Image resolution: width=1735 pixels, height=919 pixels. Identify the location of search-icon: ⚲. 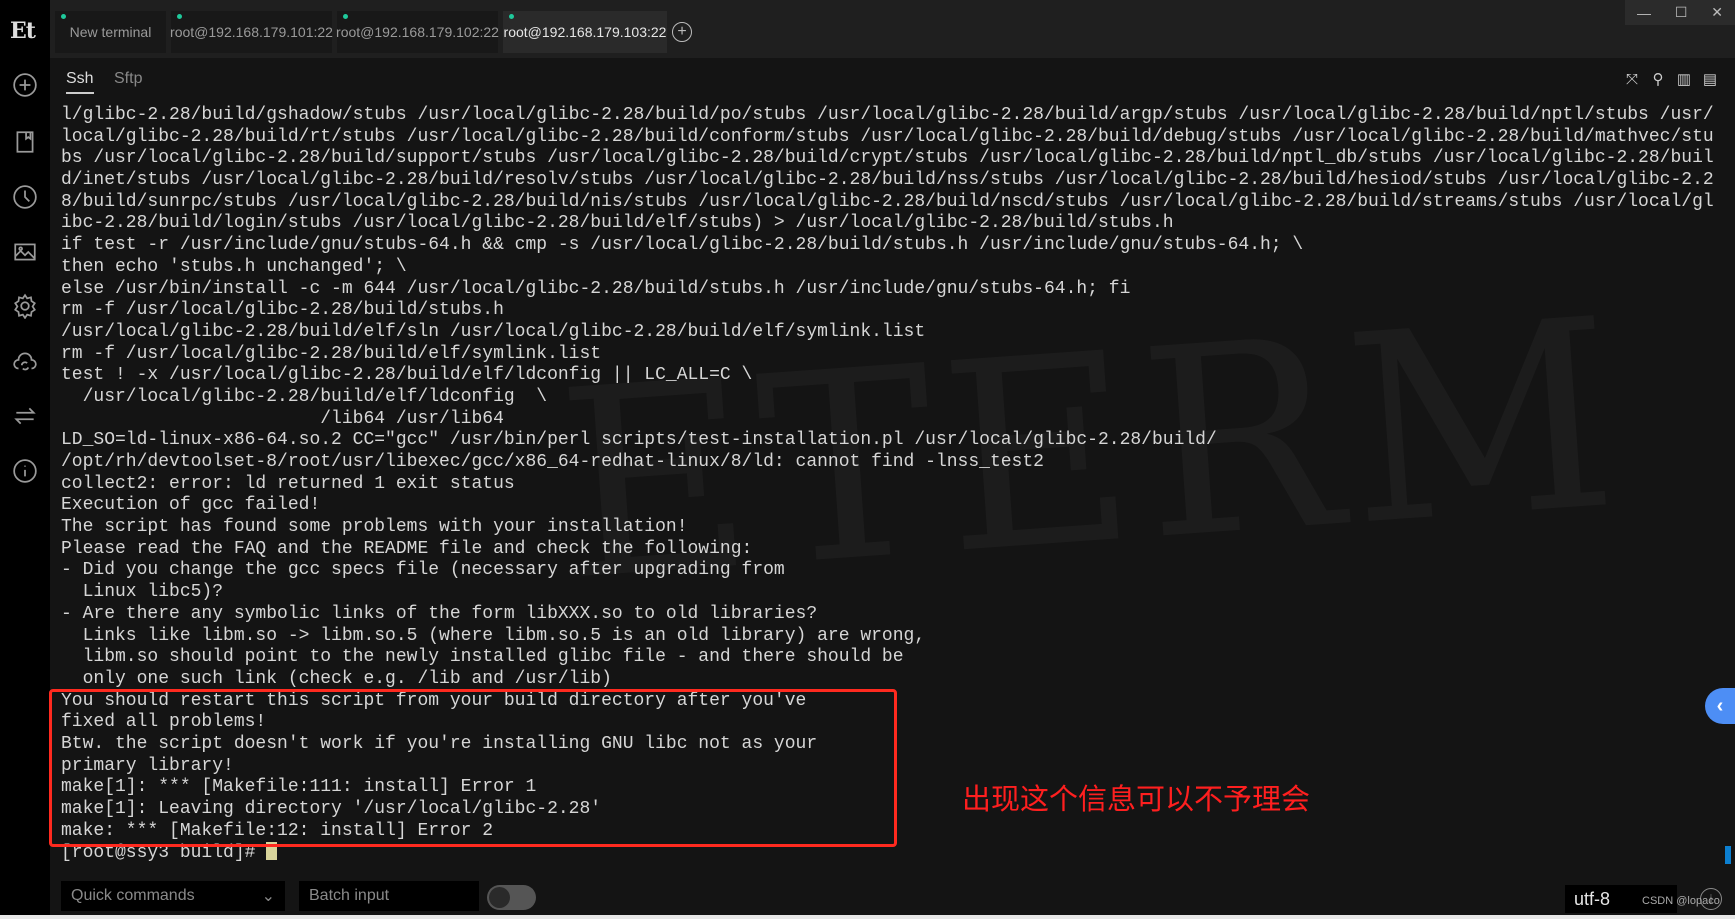
(1658, 79).